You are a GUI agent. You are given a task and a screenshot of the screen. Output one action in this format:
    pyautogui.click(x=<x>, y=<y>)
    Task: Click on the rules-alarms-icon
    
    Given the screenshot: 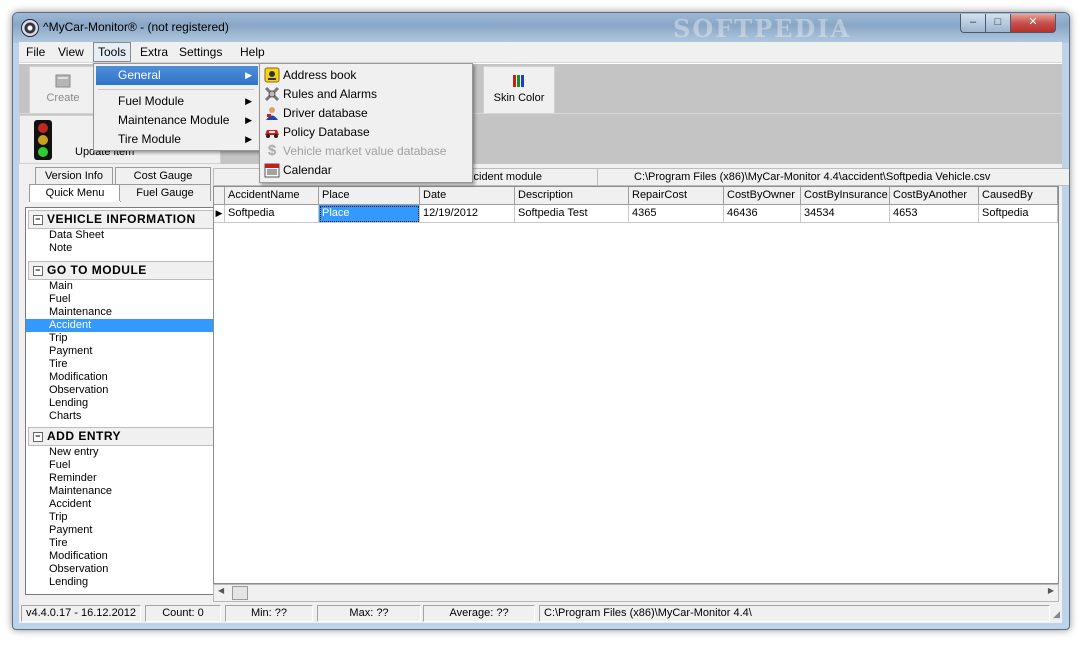 What is the action you would take?
    pyautogui.click(x=272, y=94)
    